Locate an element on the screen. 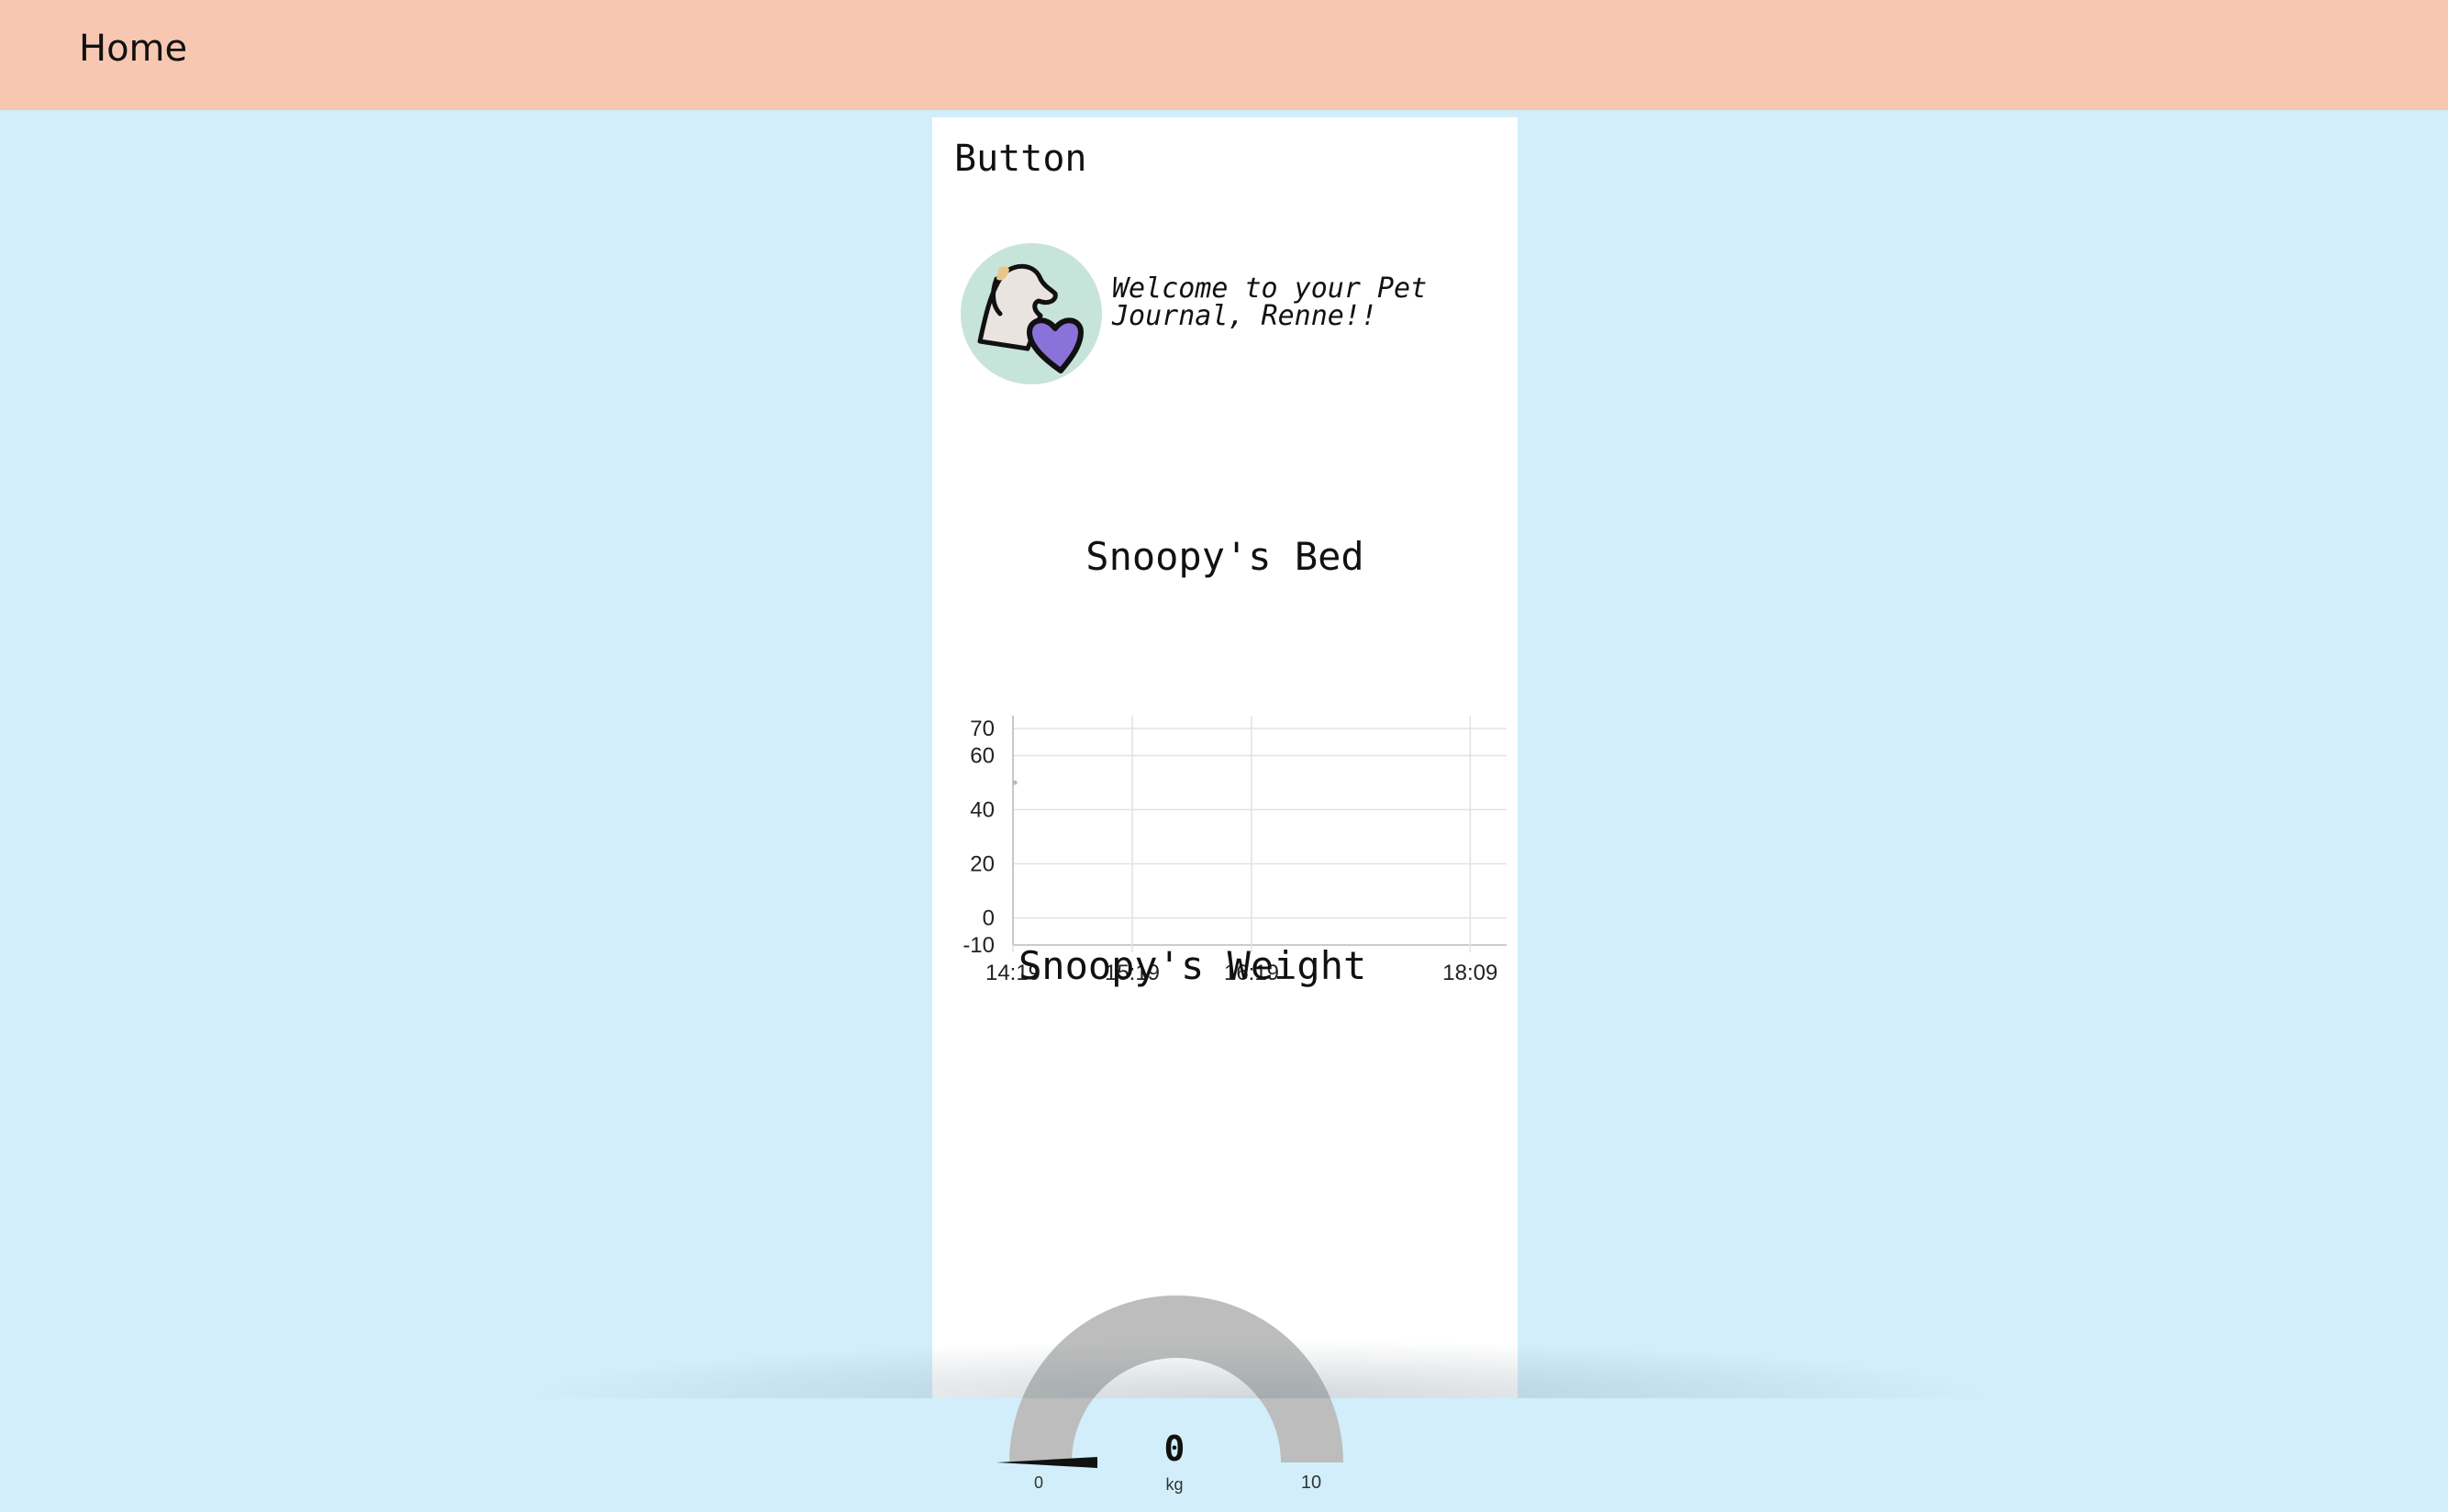  y-tick-label: 60 is located at coordinates (982, 756).